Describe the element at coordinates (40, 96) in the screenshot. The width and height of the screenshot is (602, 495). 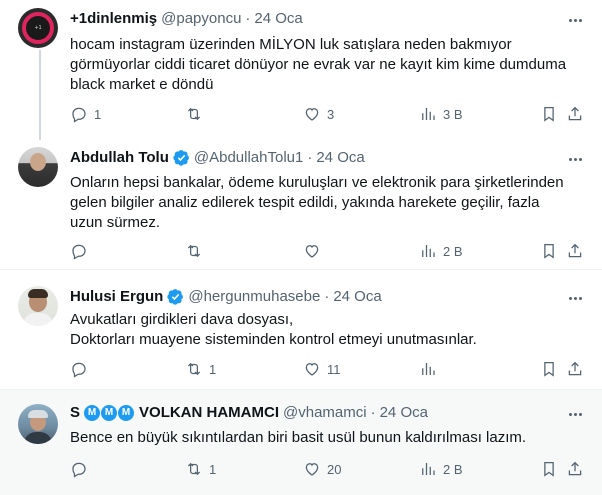
I see `thread-connector-line` at that location.